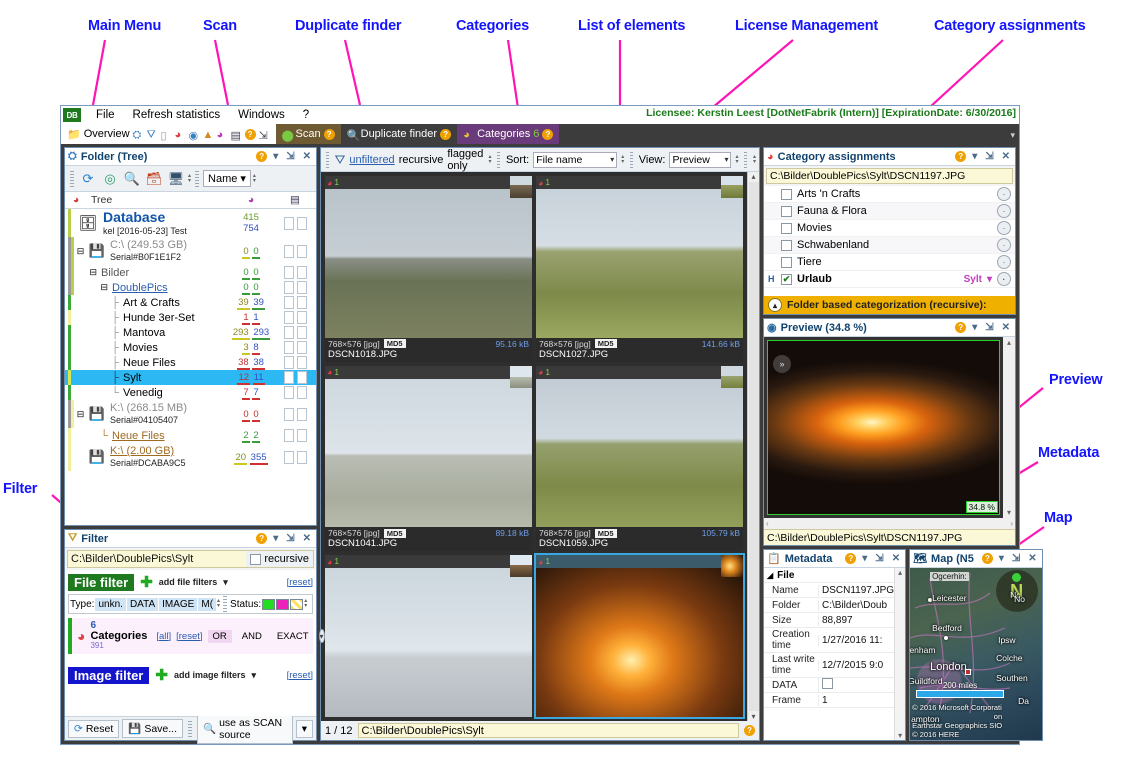 The image size is (1143, 760). I want to click on folder-tree-menu-chevron-down-icon: ▾, so click(275, 156).